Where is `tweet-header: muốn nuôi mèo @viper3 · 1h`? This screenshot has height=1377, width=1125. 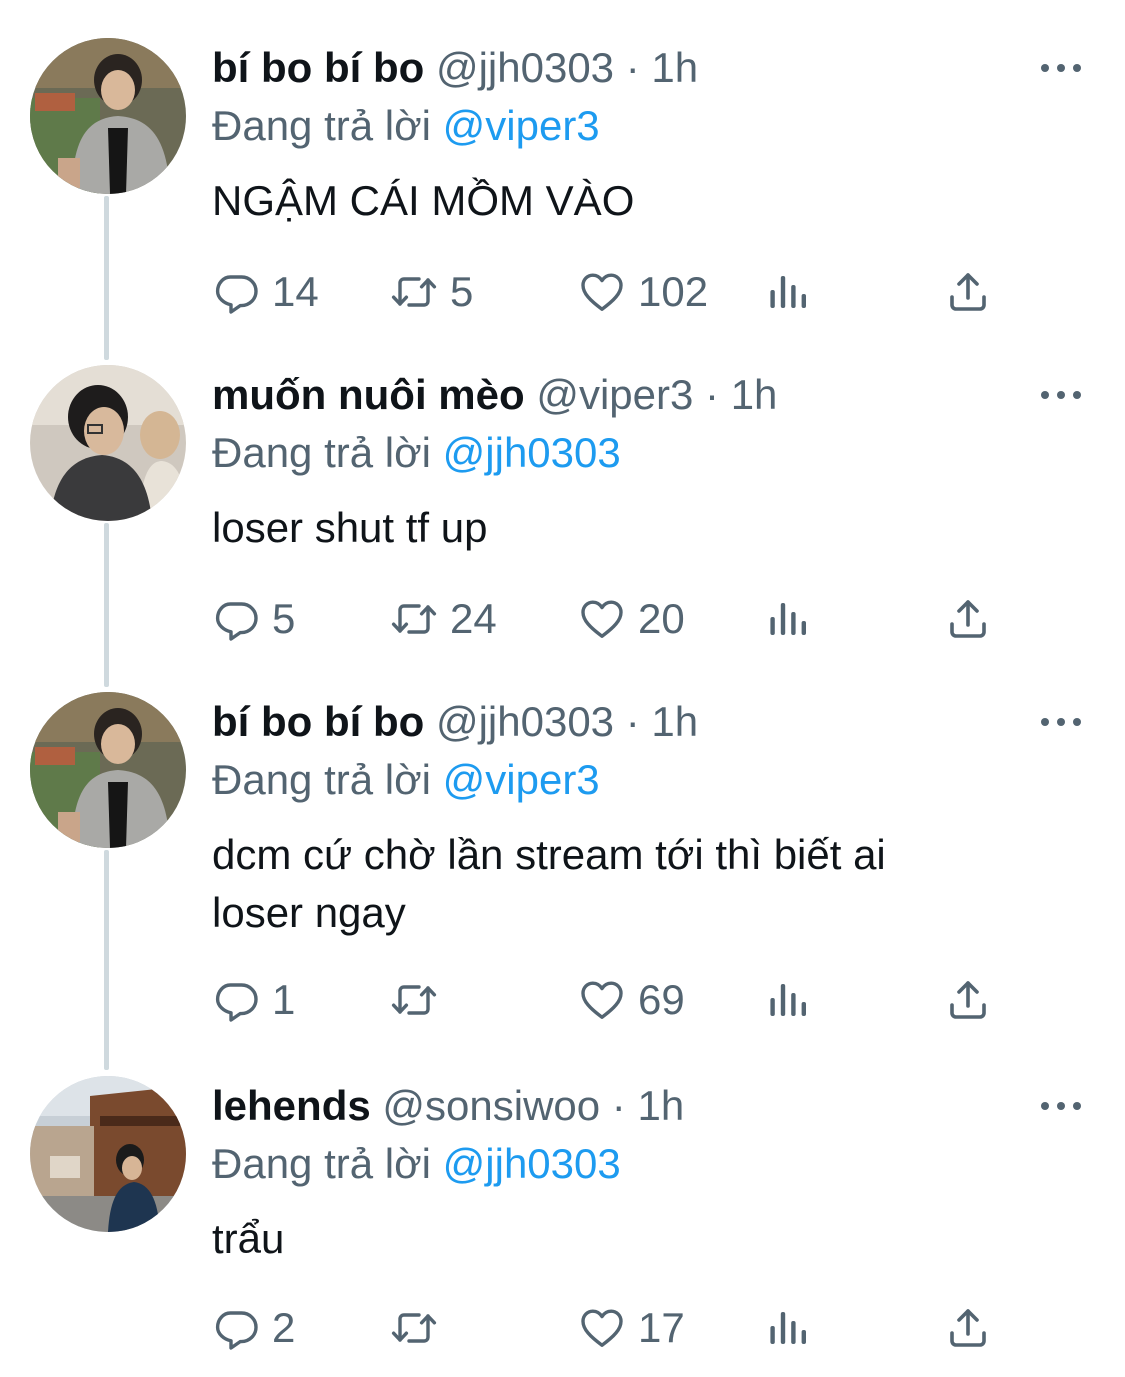
tweet-header: muốn nuôi mèo @viper3 · 1h is located at coordinates (494, 395).